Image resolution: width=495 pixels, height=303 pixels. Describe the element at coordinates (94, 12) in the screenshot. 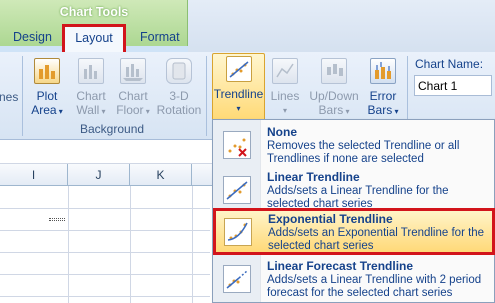

I see `chart-tools-title: Chart Tools` at that location.